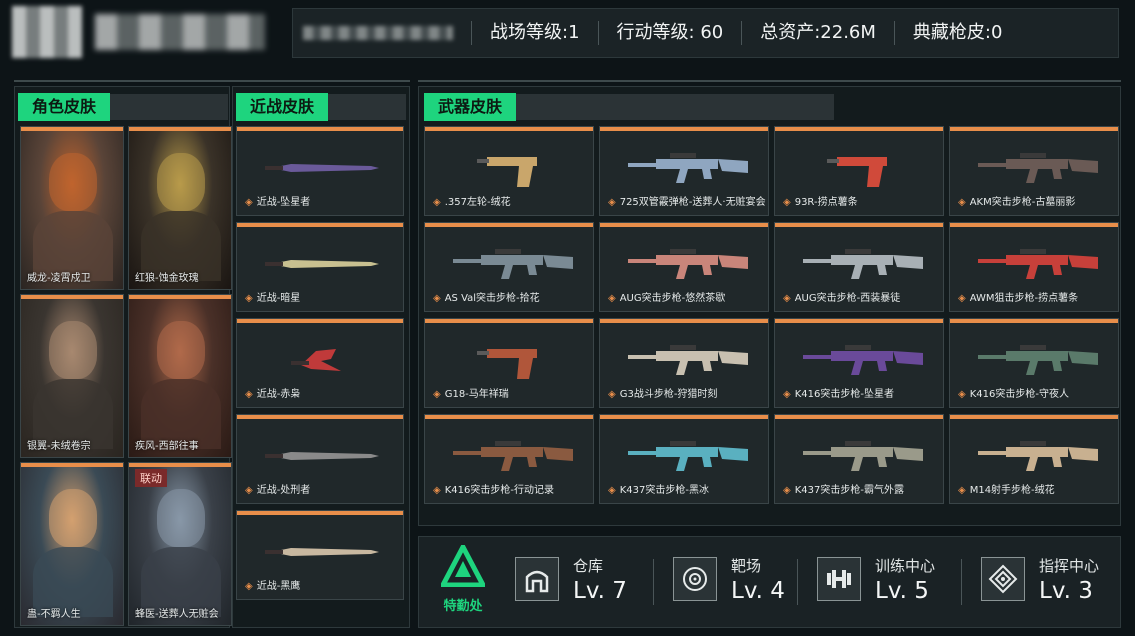 The width and height of the screenshot is (1135, 636). I want to click on weapon-skin-card: ◈ .357左轮-绒花, so click(509, 171).